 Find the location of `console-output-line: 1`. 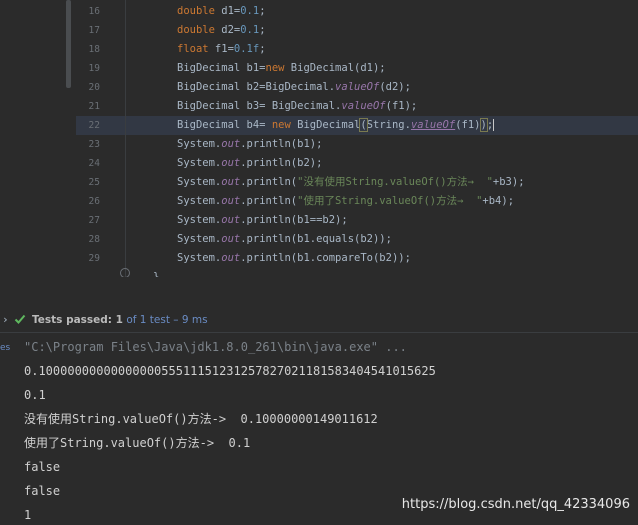

console-output-line: 1 is located at coordinates (28, 515).